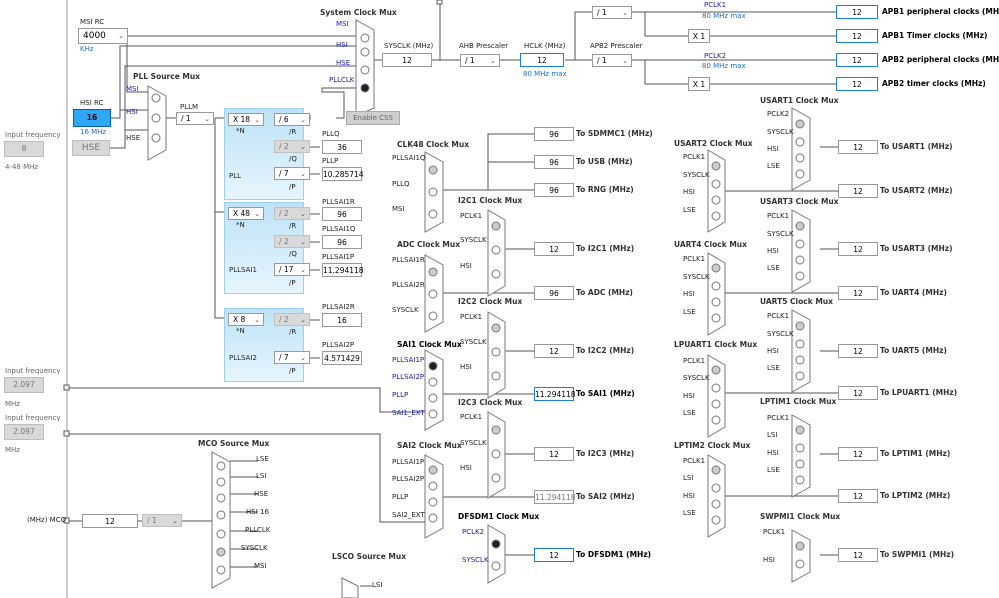 The height and width of the screenshot is (598, 999). What do you see at coordinates (343, 174) in the screenshot?
I see `pllp-value: 10.285714` at bounding box center [343, 174].